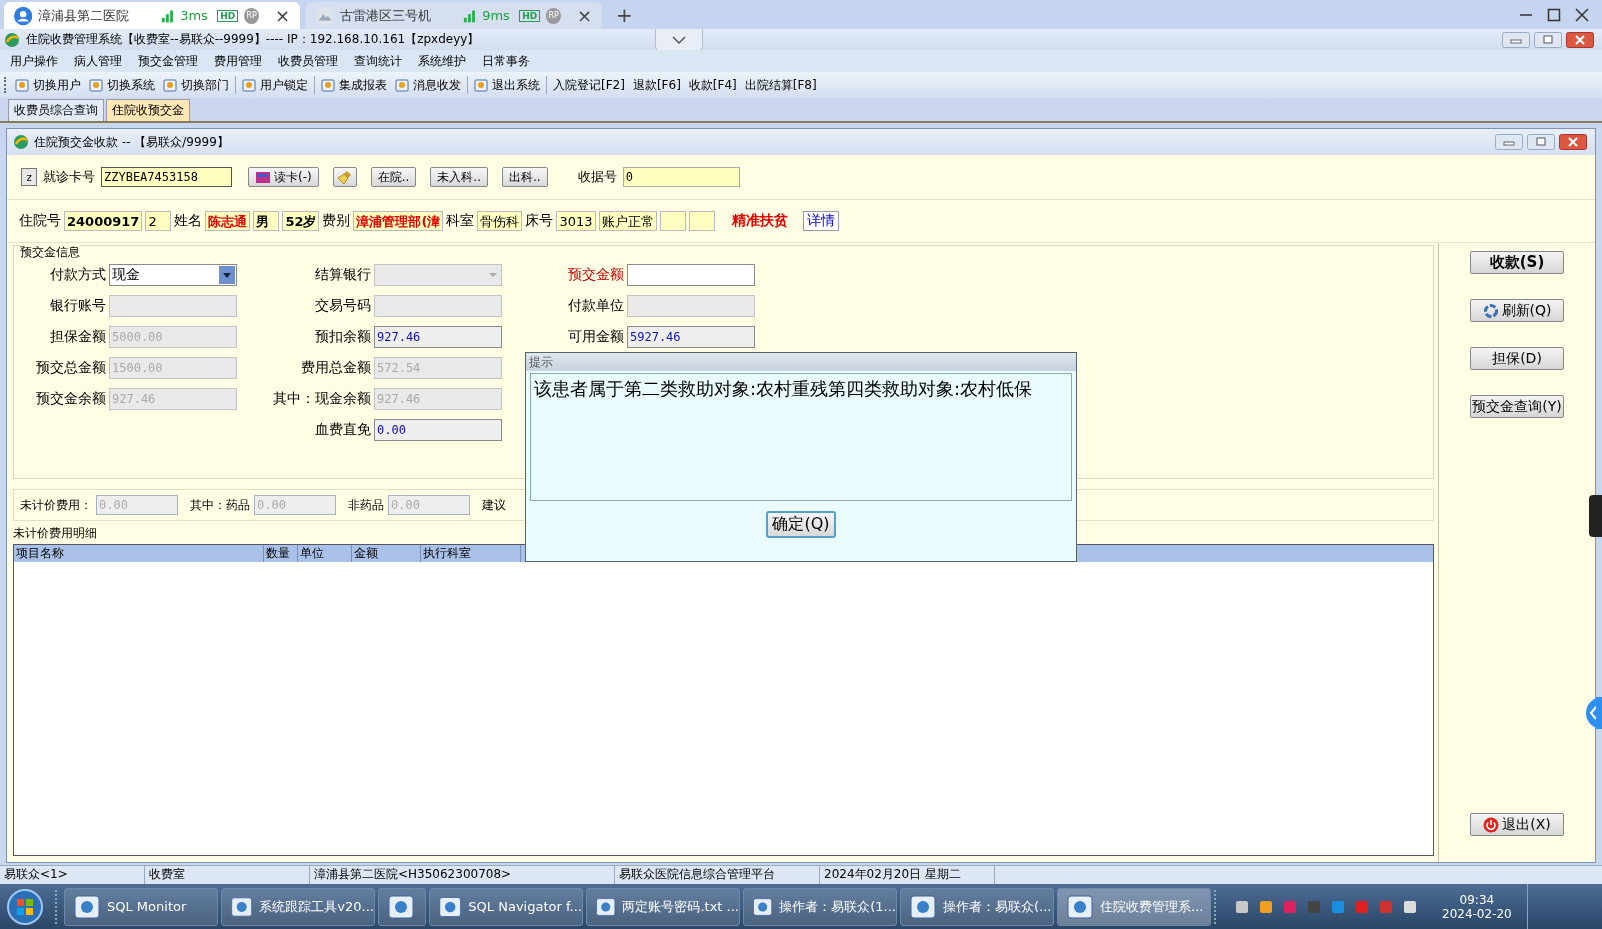  I want to click on input-field: 927.46, so click(438, 337).